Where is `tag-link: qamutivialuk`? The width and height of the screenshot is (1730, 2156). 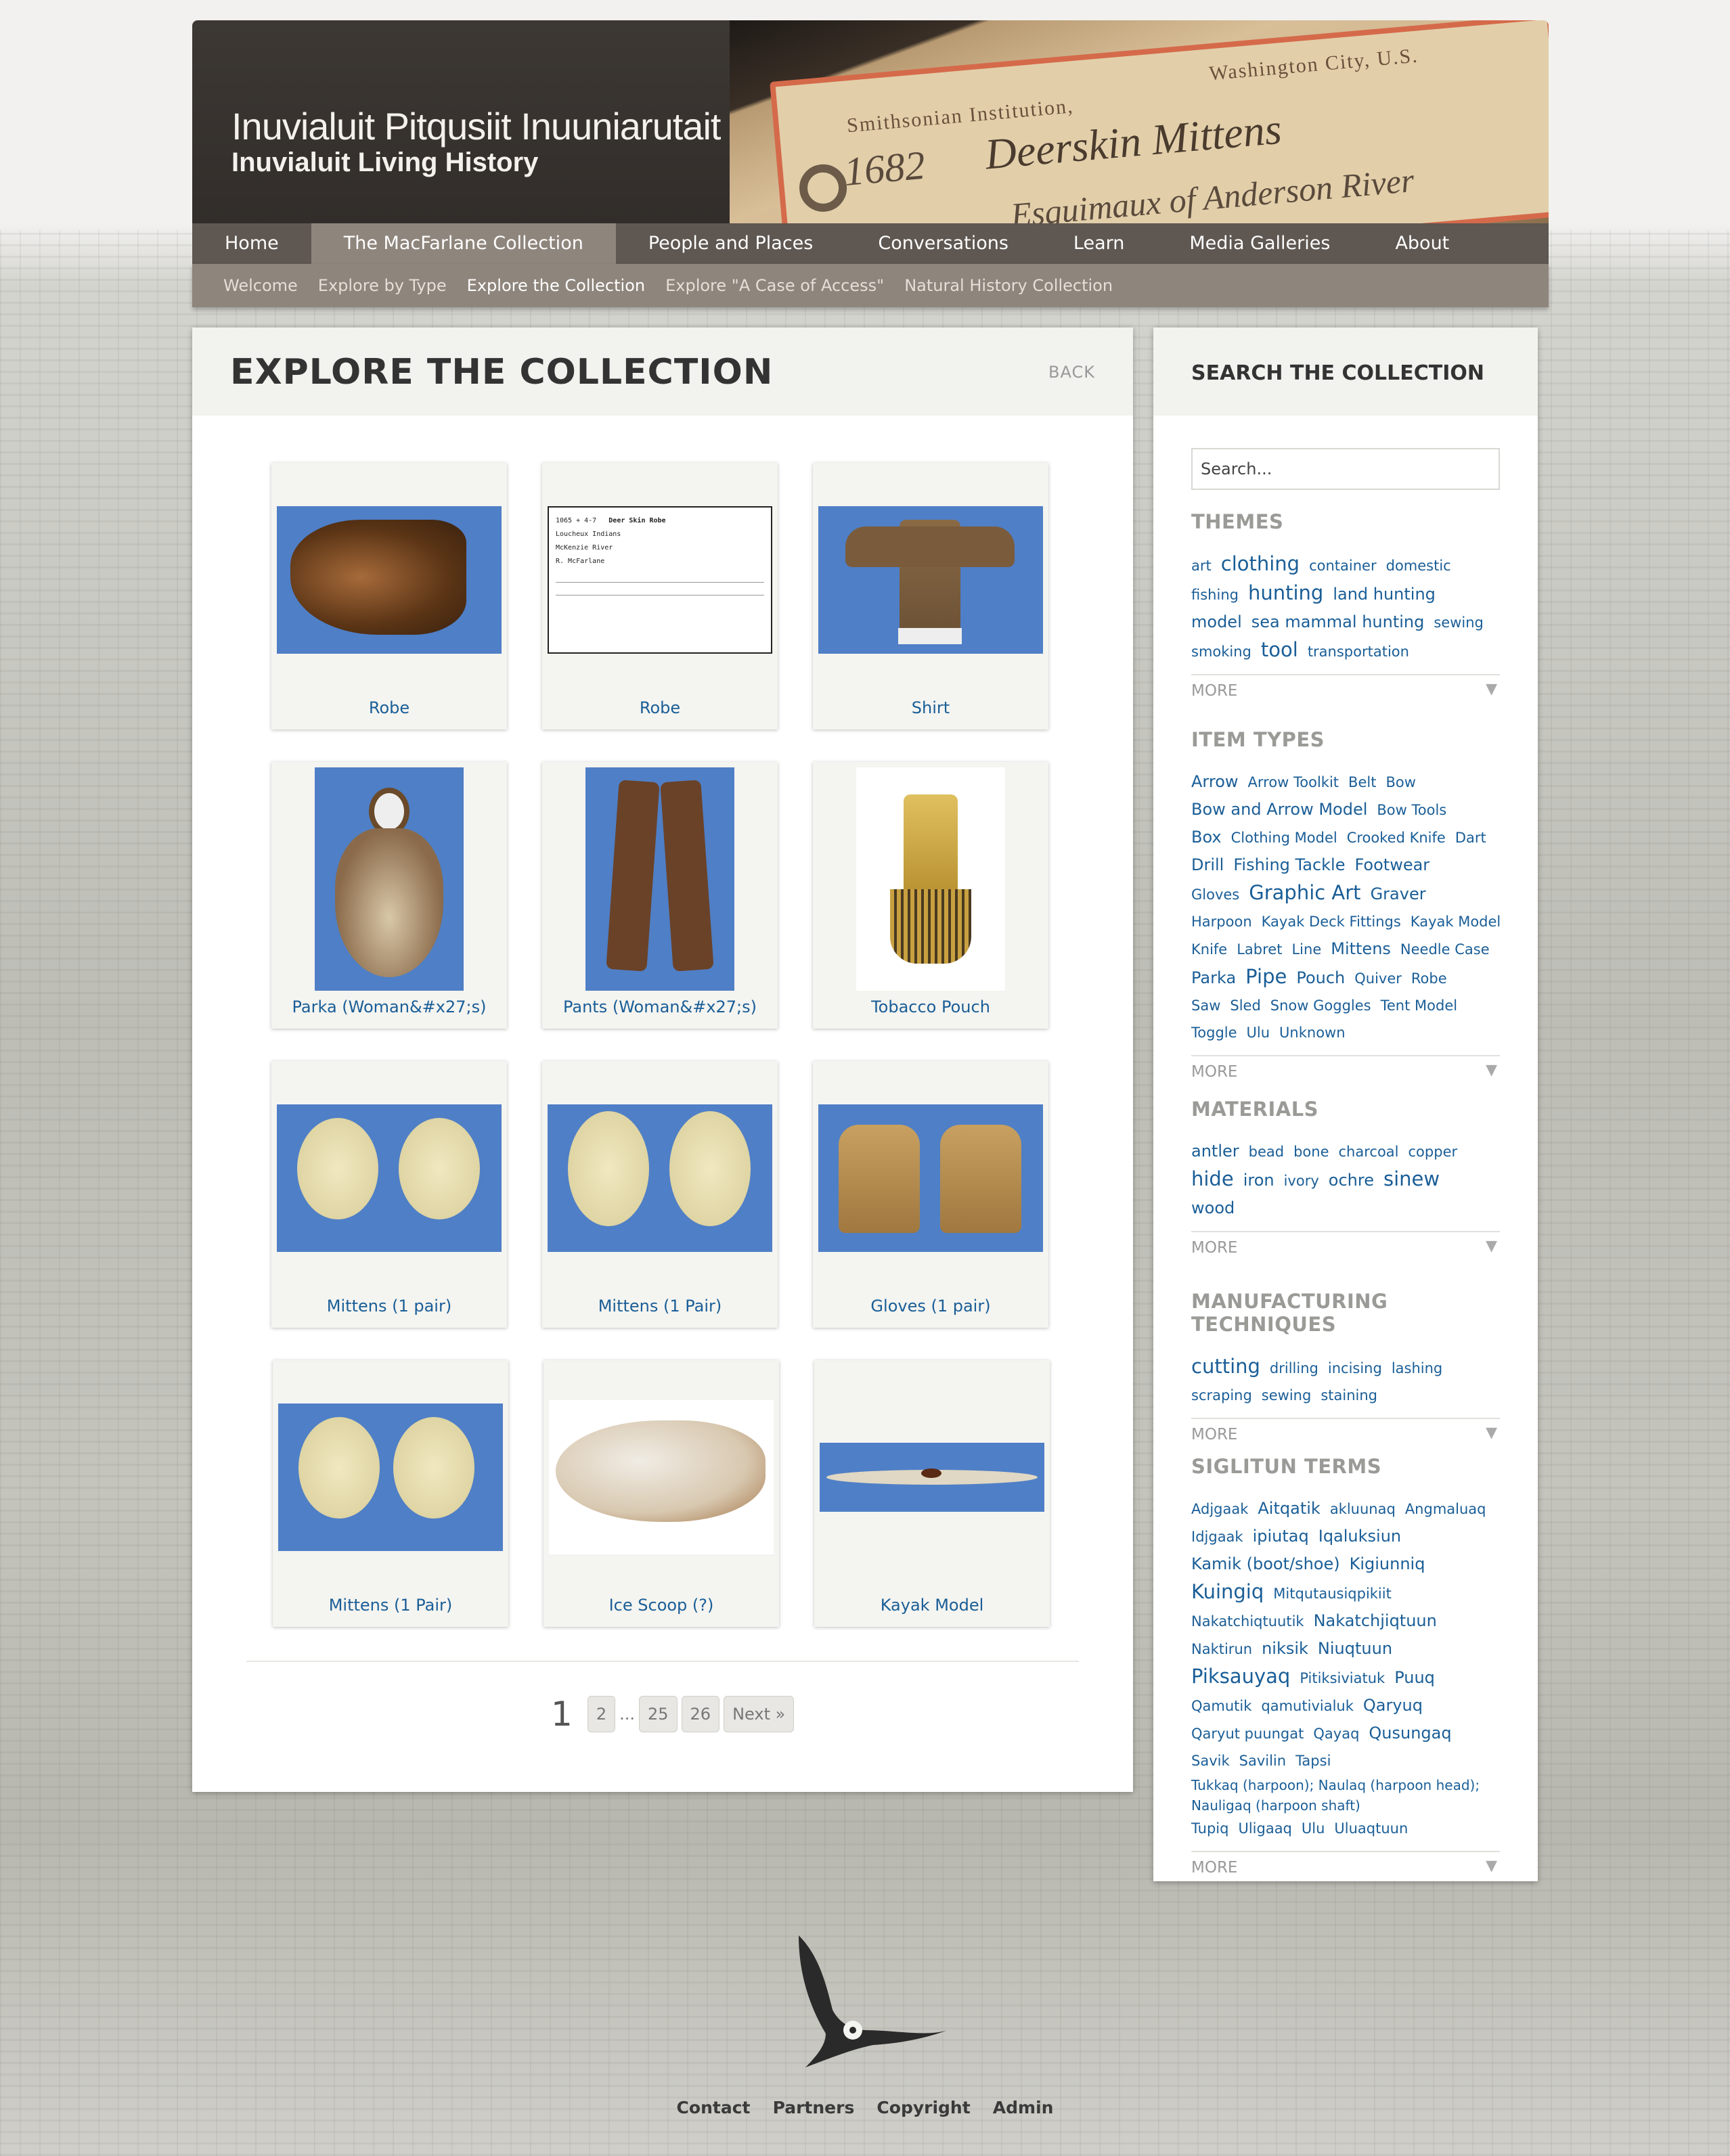
tag-link: qamutivialuk is located at coordinates (1307, 1706).